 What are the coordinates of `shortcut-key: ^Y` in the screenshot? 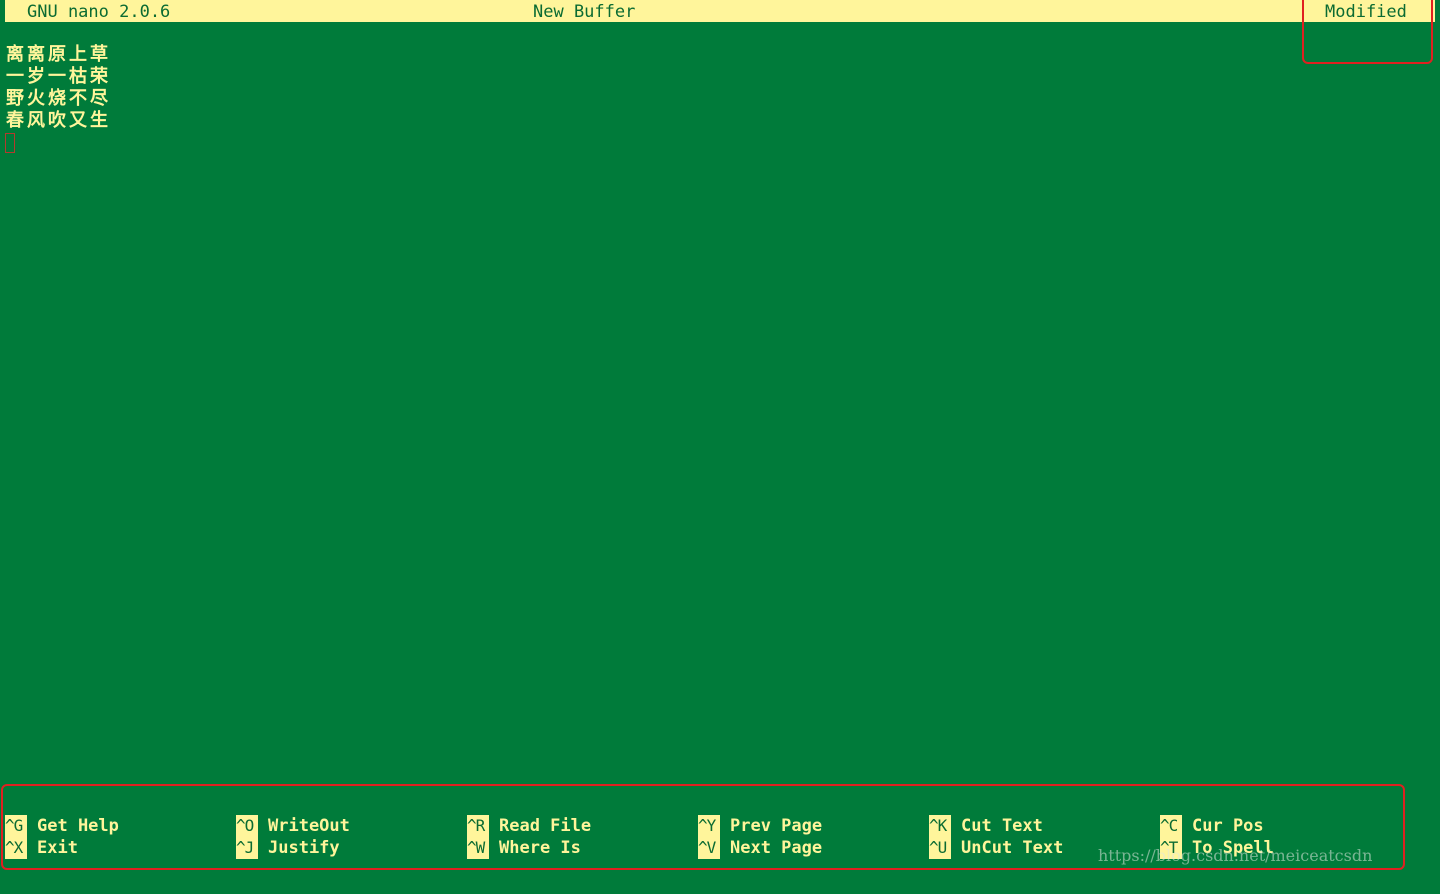 It's located at (709, 826).